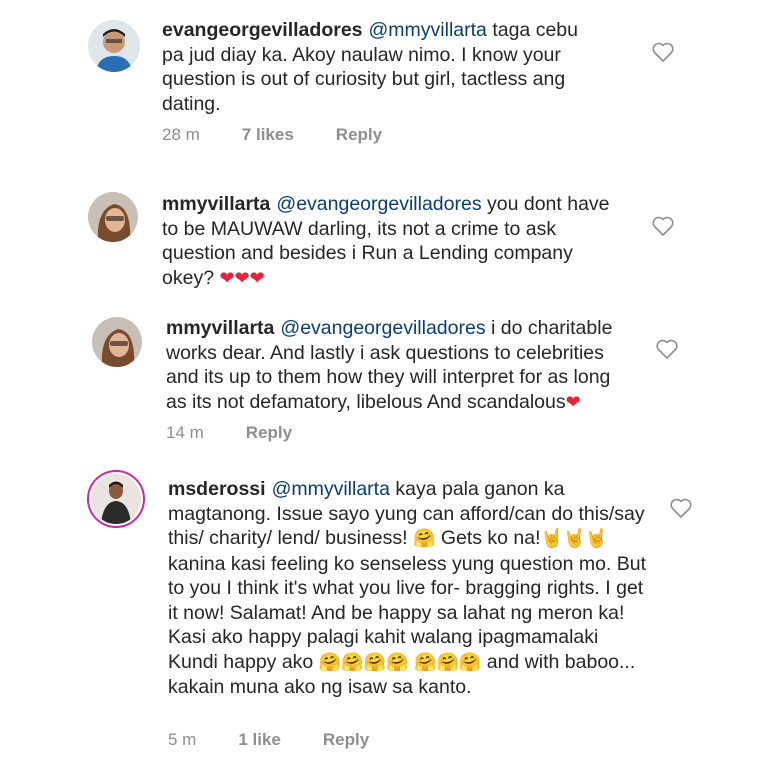 This screenshot has height=768, width=768. Describe the element at coordinates (259, 740) in the screenshot. I see `likes-count: 1 like` at that location.